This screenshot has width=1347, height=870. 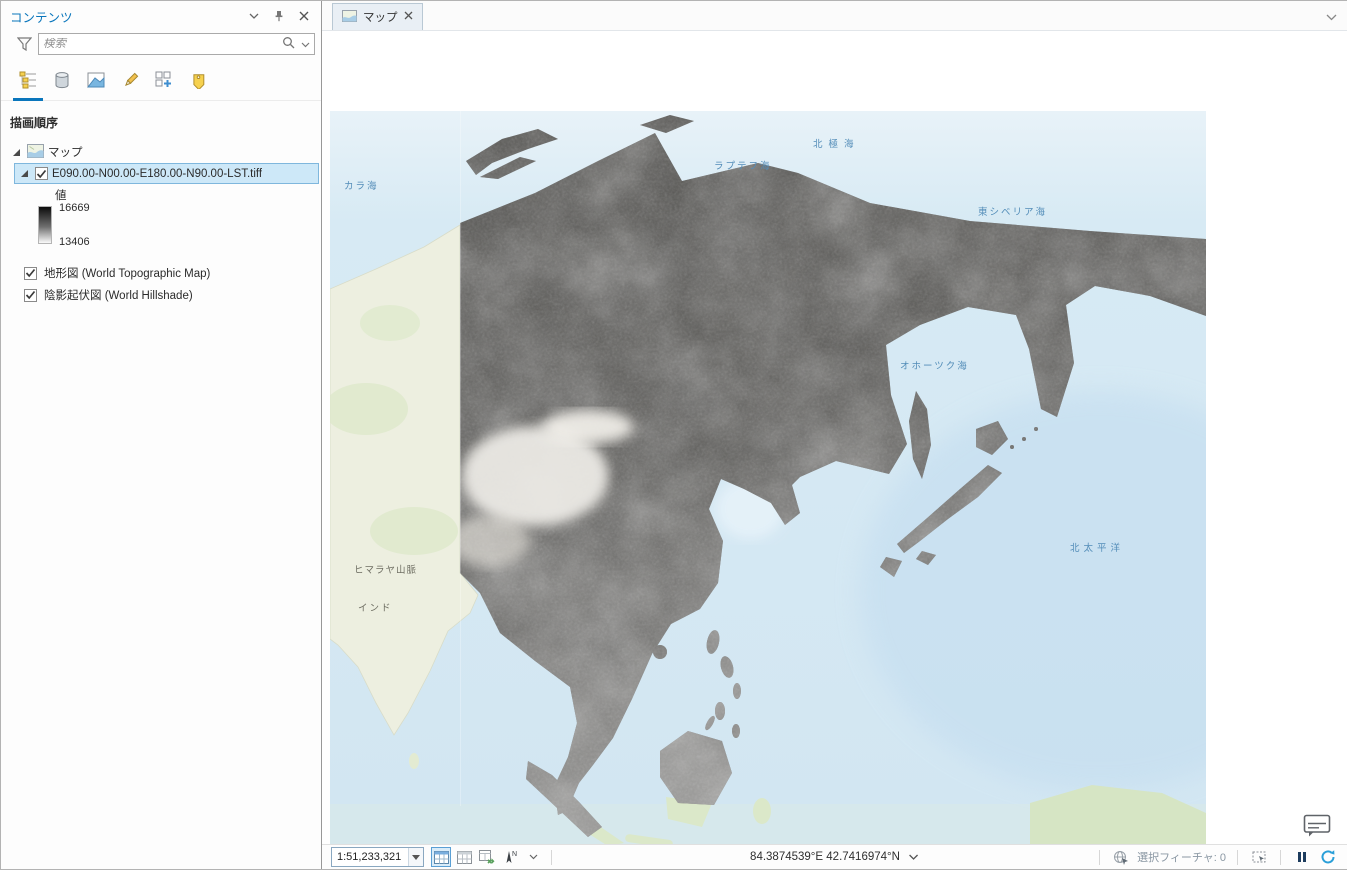 What do you see at coordinates (1097, 548) in the screenshot?
I see `sea-label: 北太平洋` at bounding box center [1097, 548].